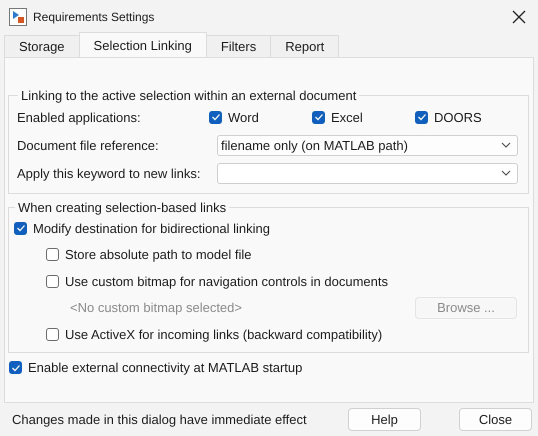 This screenshot has height=436, width=538. I want to click on field-label: Enabled applications:, so click(79, 117).